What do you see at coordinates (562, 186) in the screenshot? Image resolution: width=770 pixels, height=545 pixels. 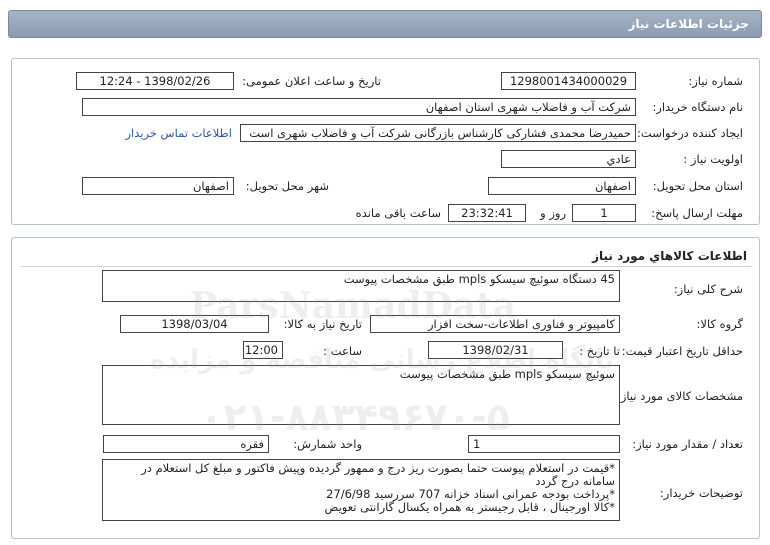 I see `delivery-province-field: اصفهان` at bounding box center [562, 186].